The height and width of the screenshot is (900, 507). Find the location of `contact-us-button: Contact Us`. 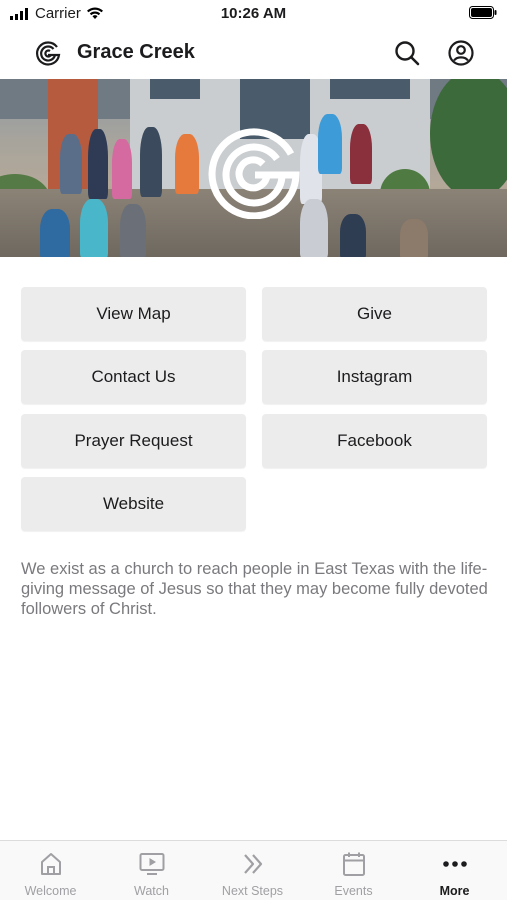

contact-us-button: Contact Us is located at coordinates (133, 377).